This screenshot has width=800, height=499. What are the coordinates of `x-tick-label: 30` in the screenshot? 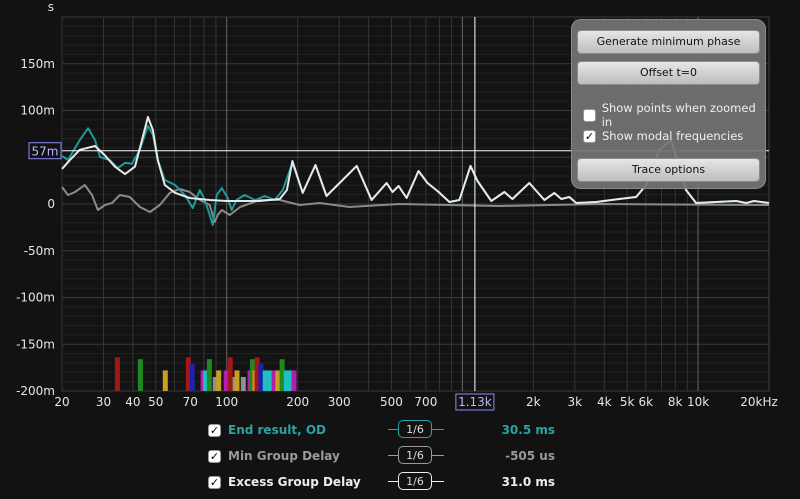 It's located at (103, 402).